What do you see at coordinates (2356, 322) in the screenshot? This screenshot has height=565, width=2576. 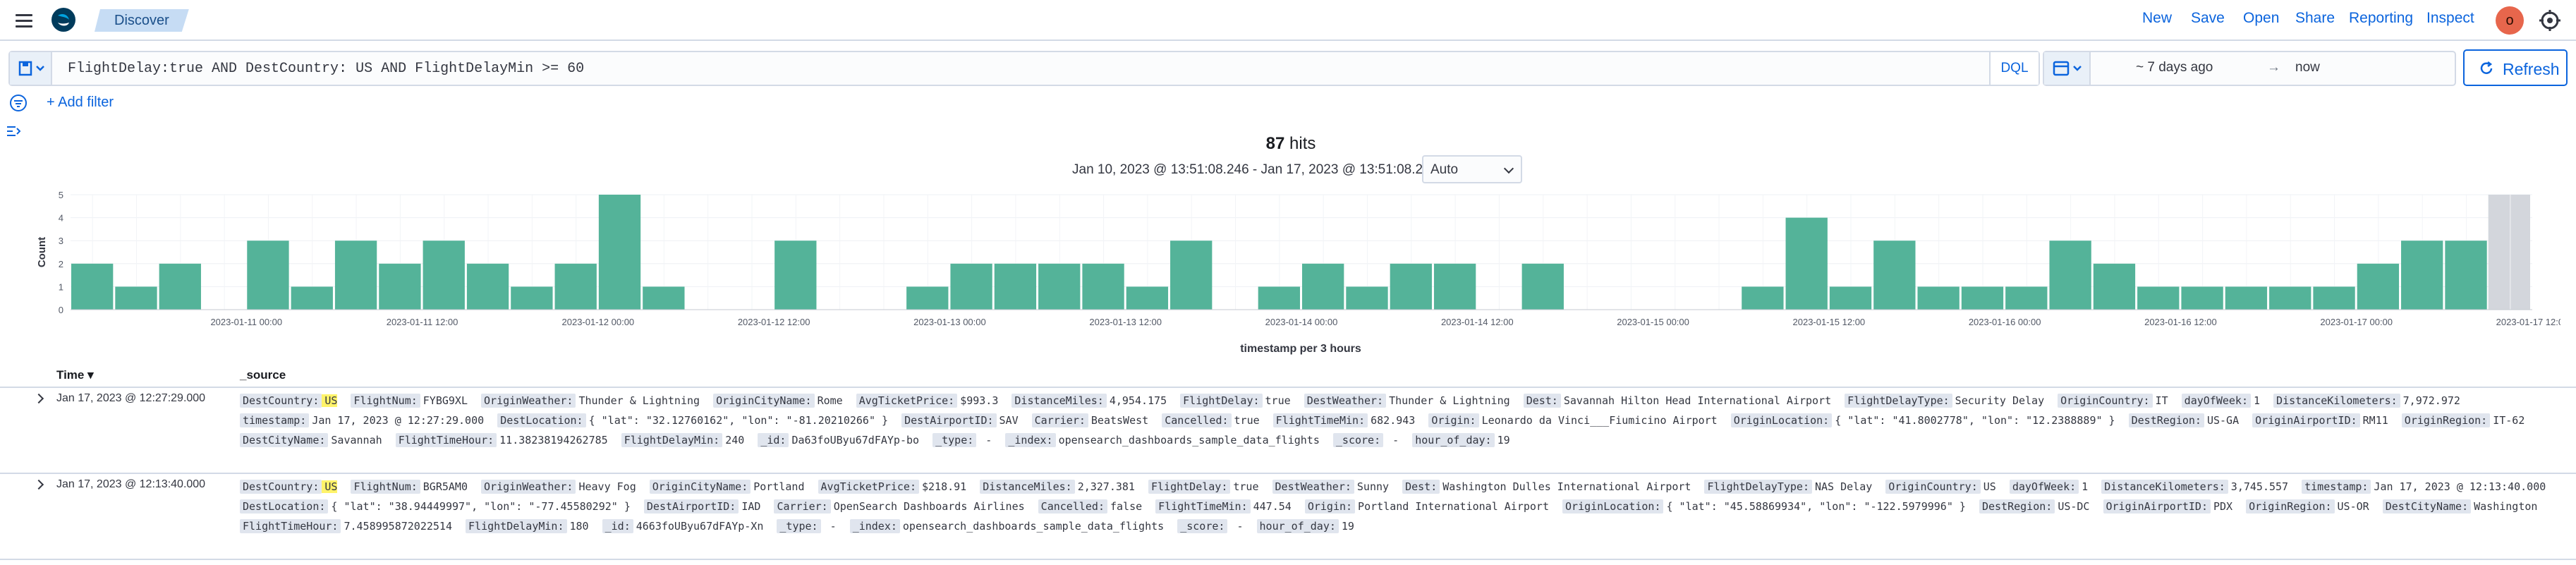 I see `x-tick-label: 2023-01-17 00:00` at bounding box center [2356, 322].